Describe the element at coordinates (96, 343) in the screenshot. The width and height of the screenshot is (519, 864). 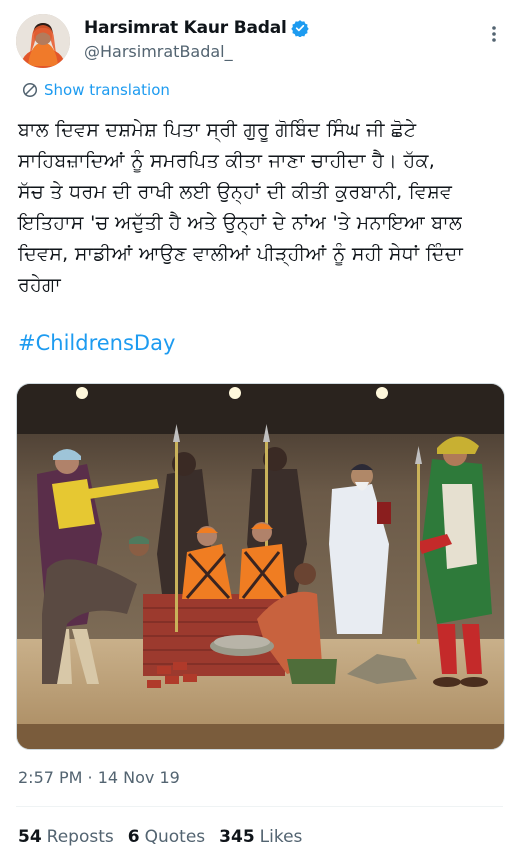
I see `hashtag-link: #ChildrensDay` at that location.